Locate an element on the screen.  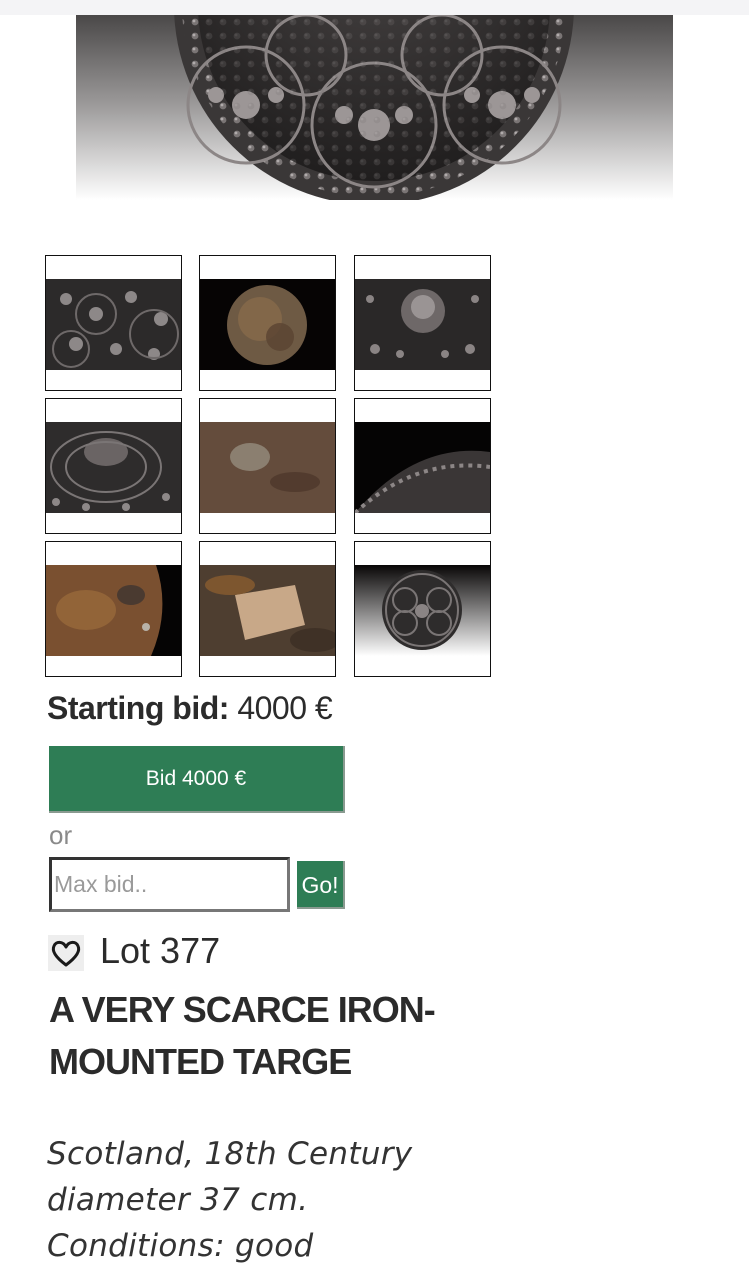
lot-number: Lot 377 is located at coordinates (160, 950).